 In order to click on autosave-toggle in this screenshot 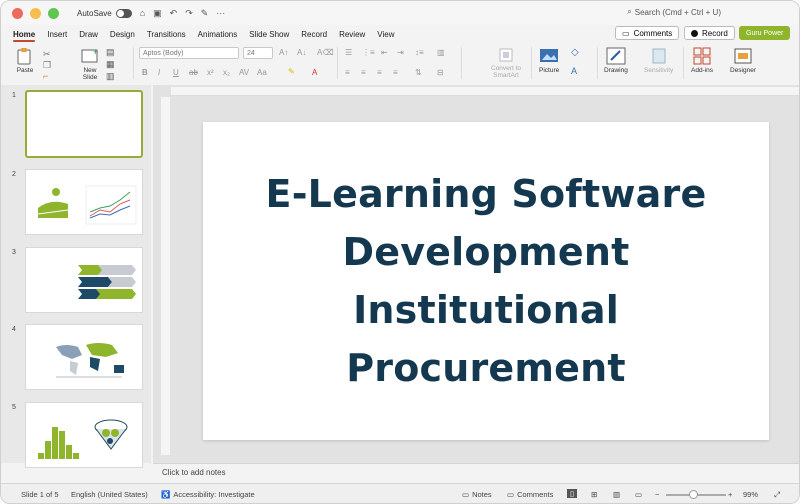, I will do `click(123, 13)`.